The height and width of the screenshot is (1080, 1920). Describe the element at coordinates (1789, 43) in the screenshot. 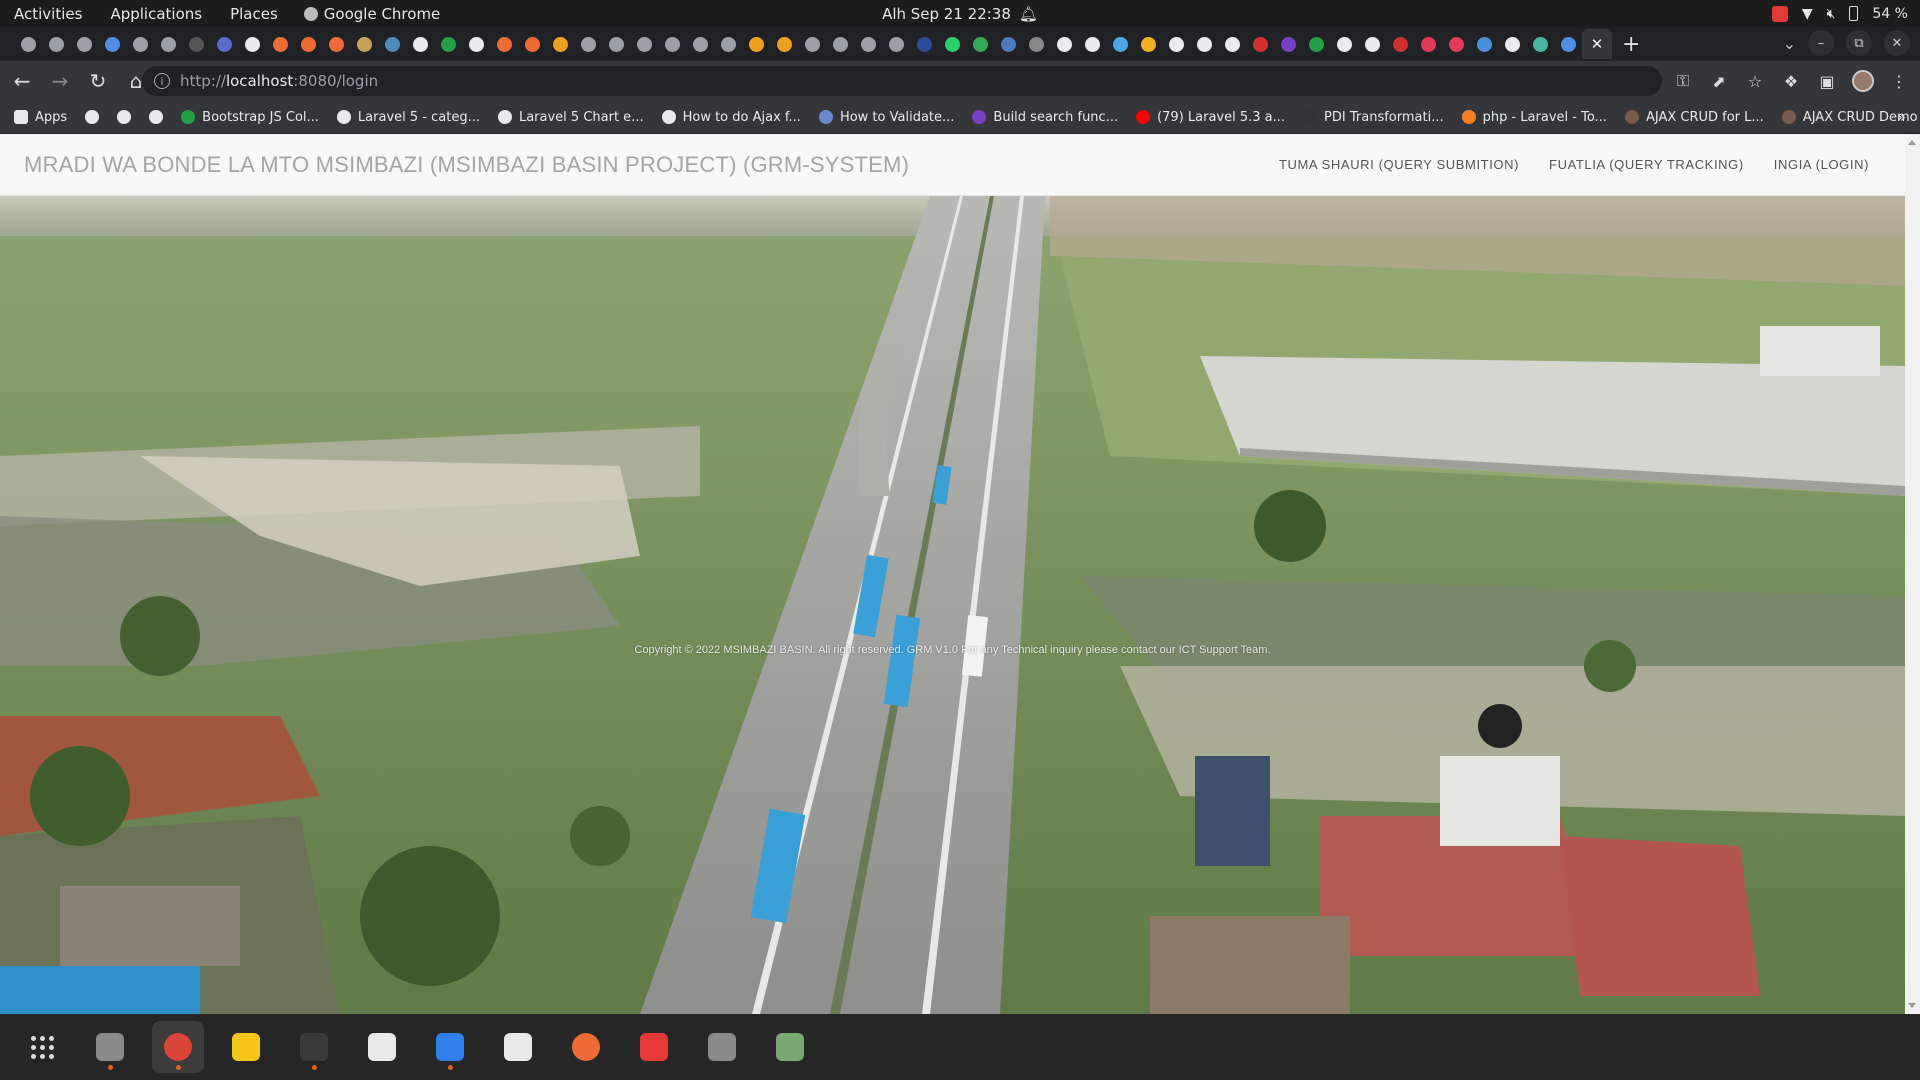

I see `tab-search-icon: ⌄` at that location.